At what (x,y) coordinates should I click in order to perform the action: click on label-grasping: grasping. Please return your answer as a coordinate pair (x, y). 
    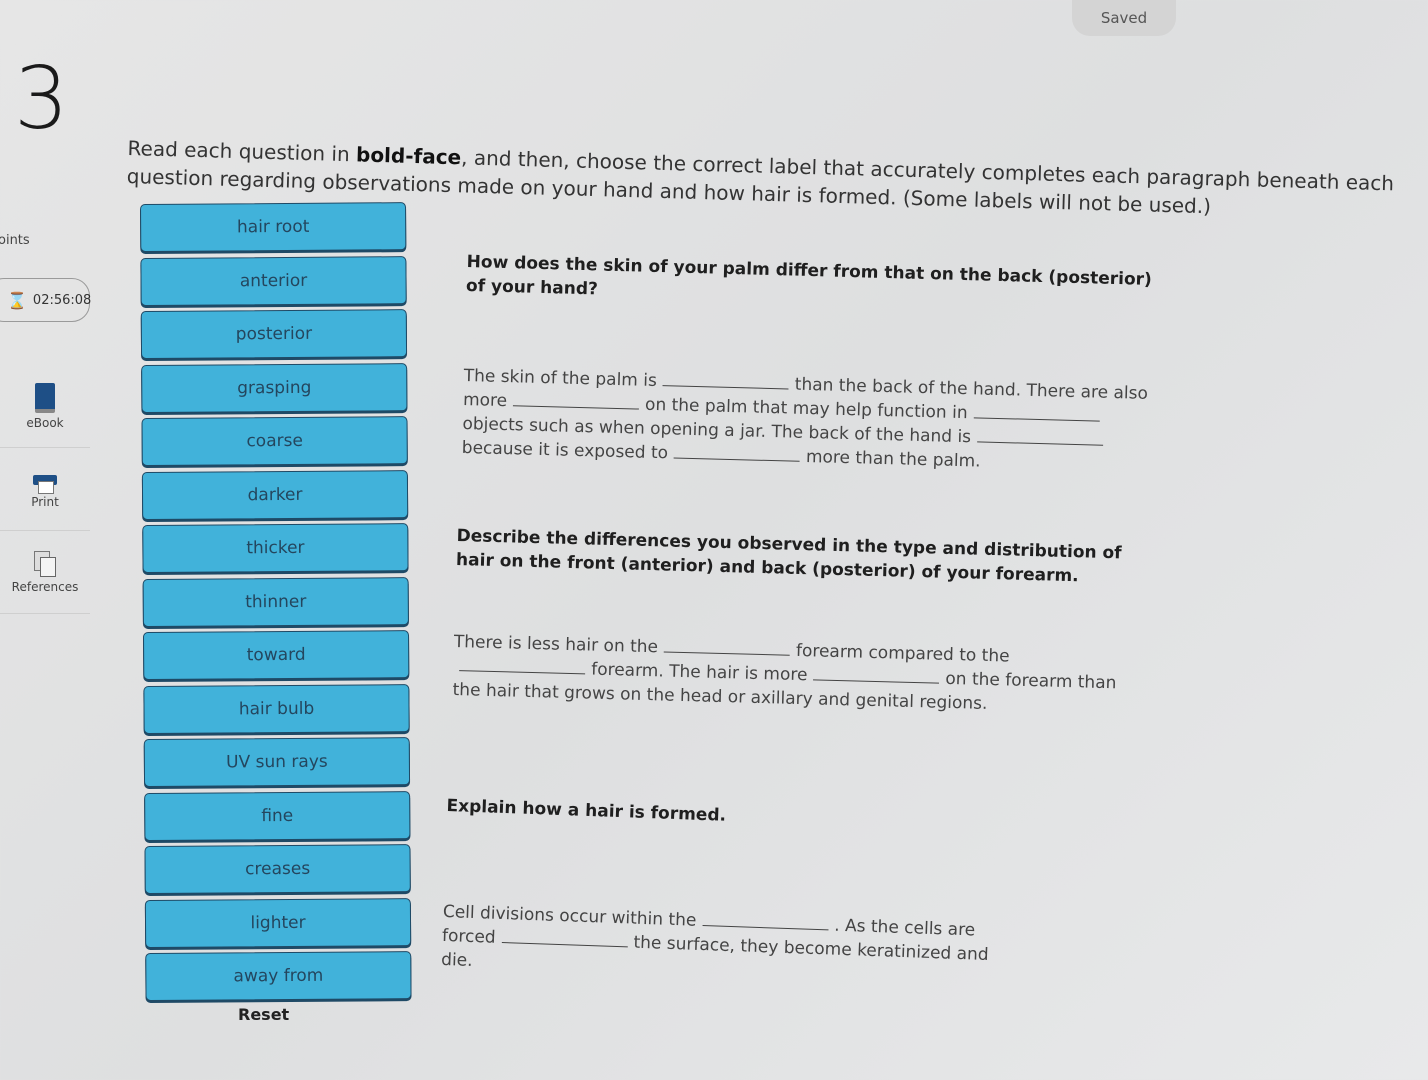
    Looking at the image, I should click on (274, 387).